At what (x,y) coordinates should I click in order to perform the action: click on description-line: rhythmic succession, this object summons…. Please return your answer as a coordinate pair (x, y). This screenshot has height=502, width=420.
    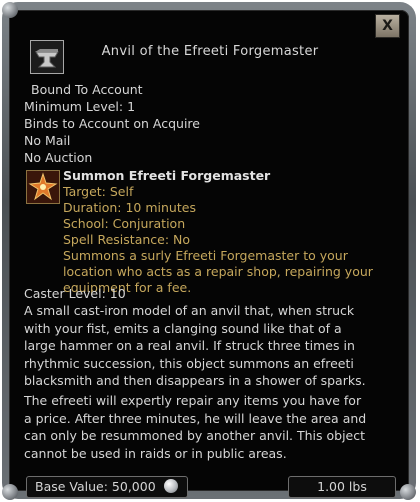
    Looking at the image, I should click on (189, 363).